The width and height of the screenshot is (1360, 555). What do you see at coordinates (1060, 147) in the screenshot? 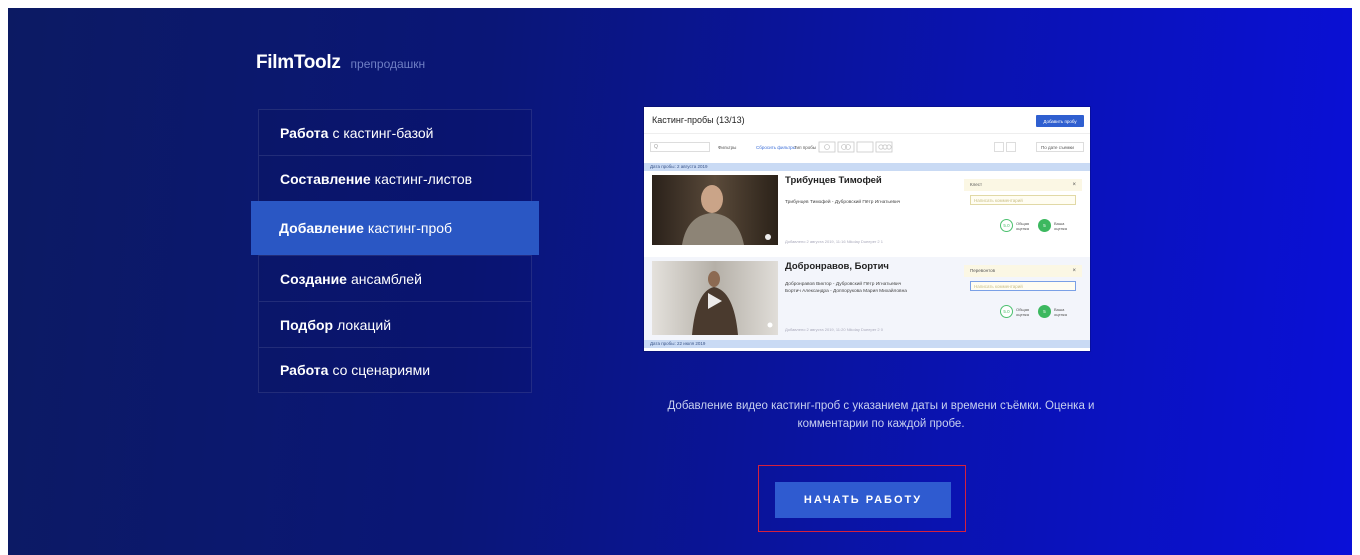
I see `preview-sort-select: По дате съемки` at bounding box center [1060, 147].